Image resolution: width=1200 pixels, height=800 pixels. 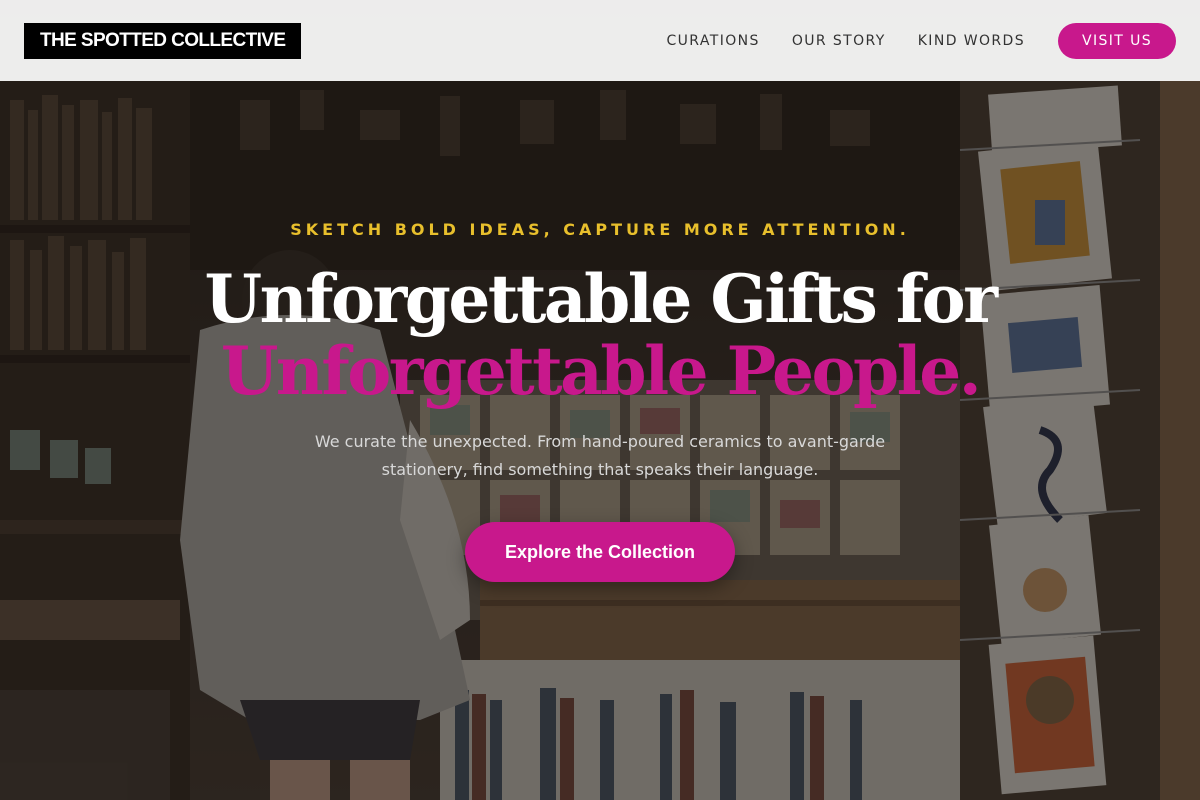 What do you see at coordinates (600, 552) in the screenshot?
I see `explore-collection-button: Explore the Collection` at bounding box center [600, 552].